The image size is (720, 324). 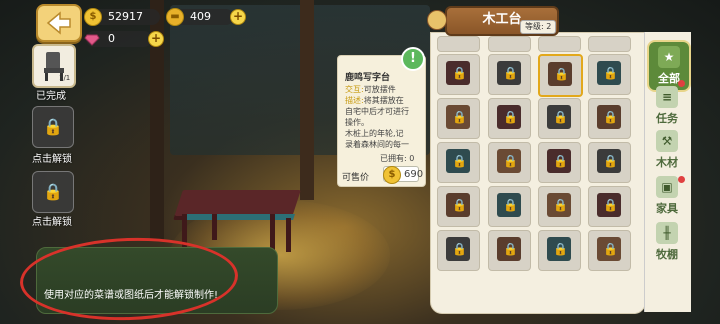 What do you see at coordinates (669, 78) in the screenshot?
I see `tab-label: 全部` at bounding box center [669, 78].